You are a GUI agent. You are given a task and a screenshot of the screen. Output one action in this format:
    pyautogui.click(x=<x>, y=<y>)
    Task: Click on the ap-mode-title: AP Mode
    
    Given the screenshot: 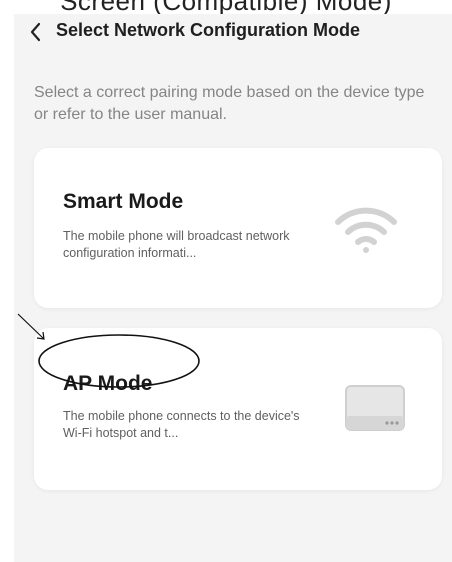 What is the action you would take?
    pyautogui.click(x=108, y=383)
    